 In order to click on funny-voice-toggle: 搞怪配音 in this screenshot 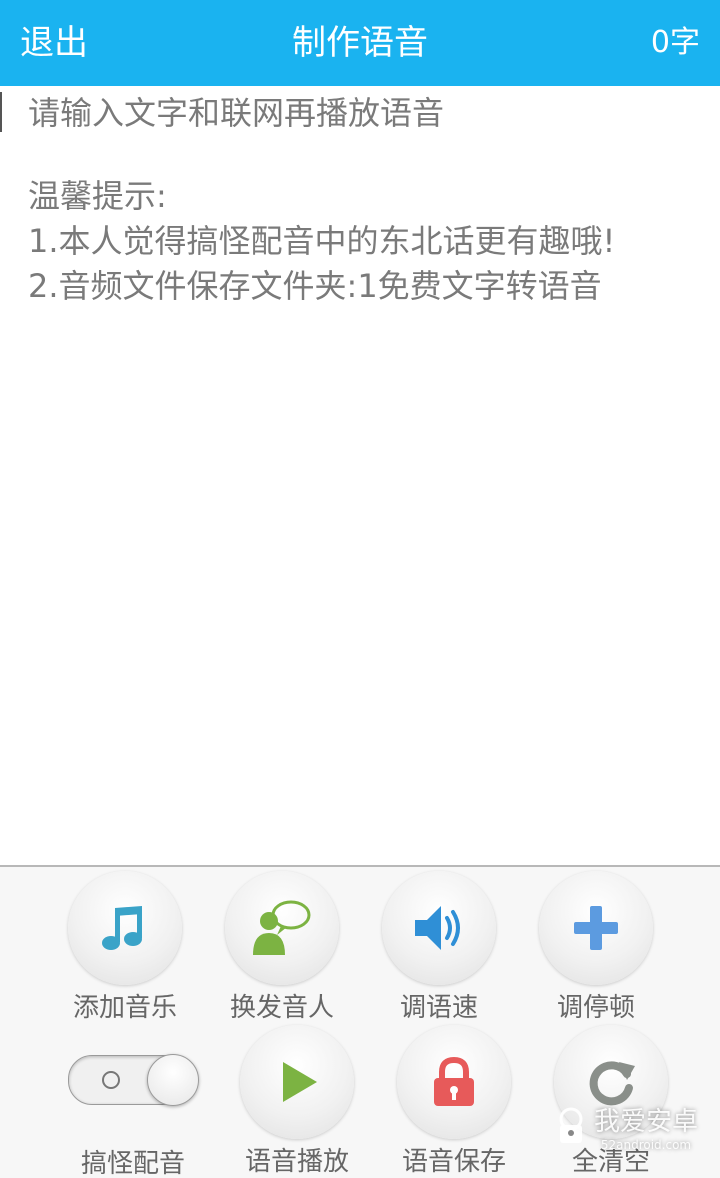, I will do `click(133, 1101)`.